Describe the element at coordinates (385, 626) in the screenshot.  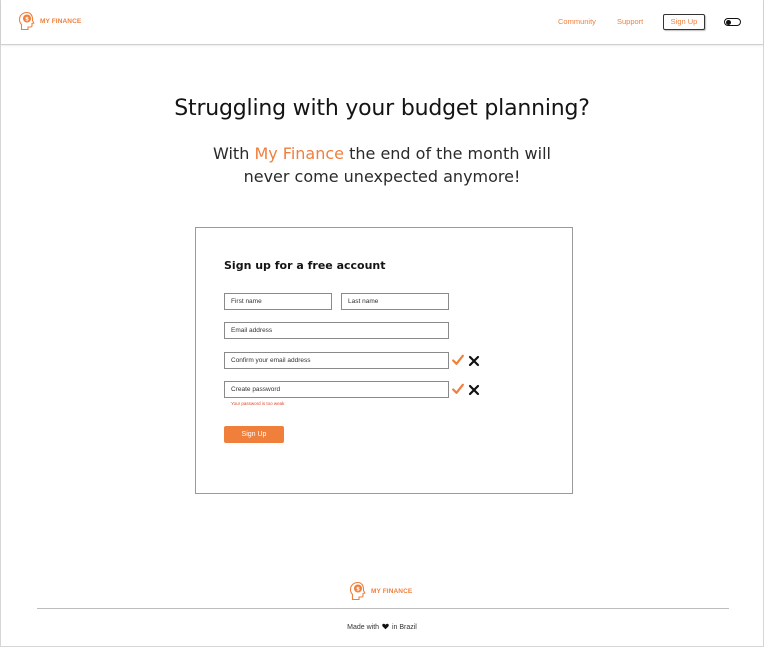
I see `heart-icon` at that location.